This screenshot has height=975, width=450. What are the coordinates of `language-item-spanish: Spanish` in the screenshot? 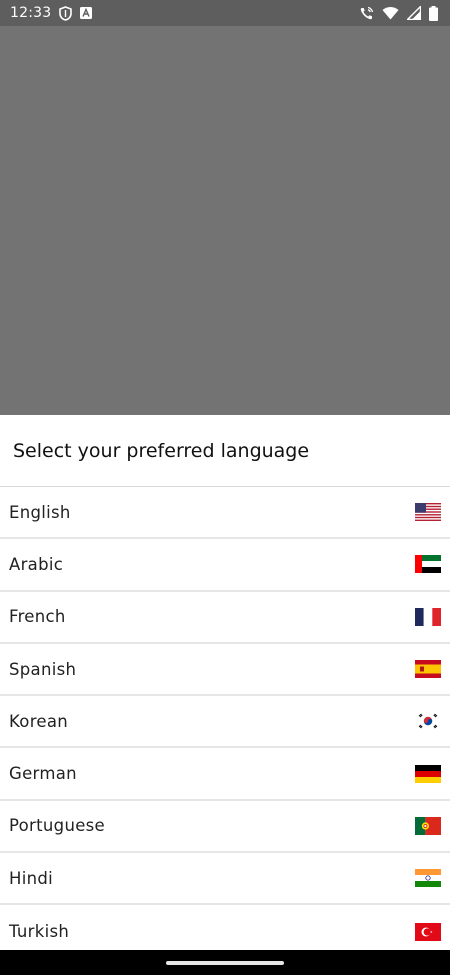 It's located at (225, 670).